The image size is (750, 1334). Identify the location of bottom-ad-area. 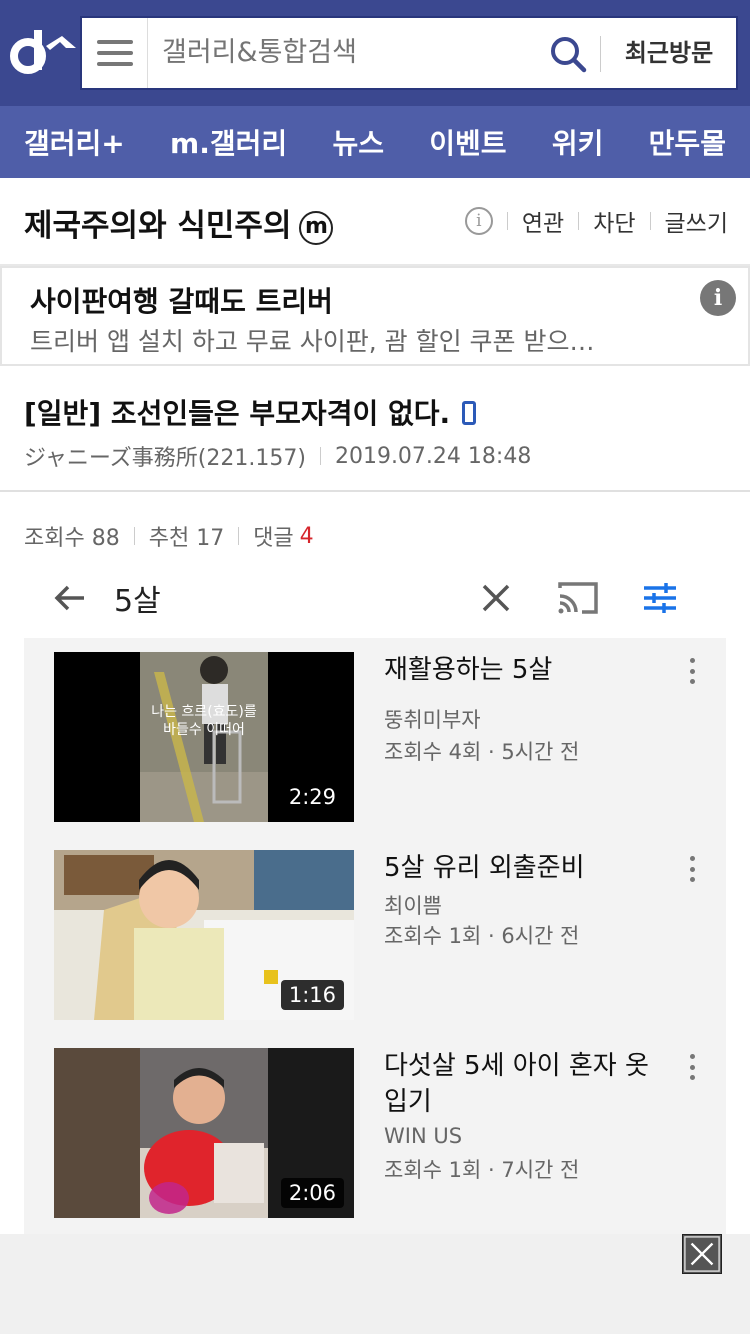
(375, 1284).